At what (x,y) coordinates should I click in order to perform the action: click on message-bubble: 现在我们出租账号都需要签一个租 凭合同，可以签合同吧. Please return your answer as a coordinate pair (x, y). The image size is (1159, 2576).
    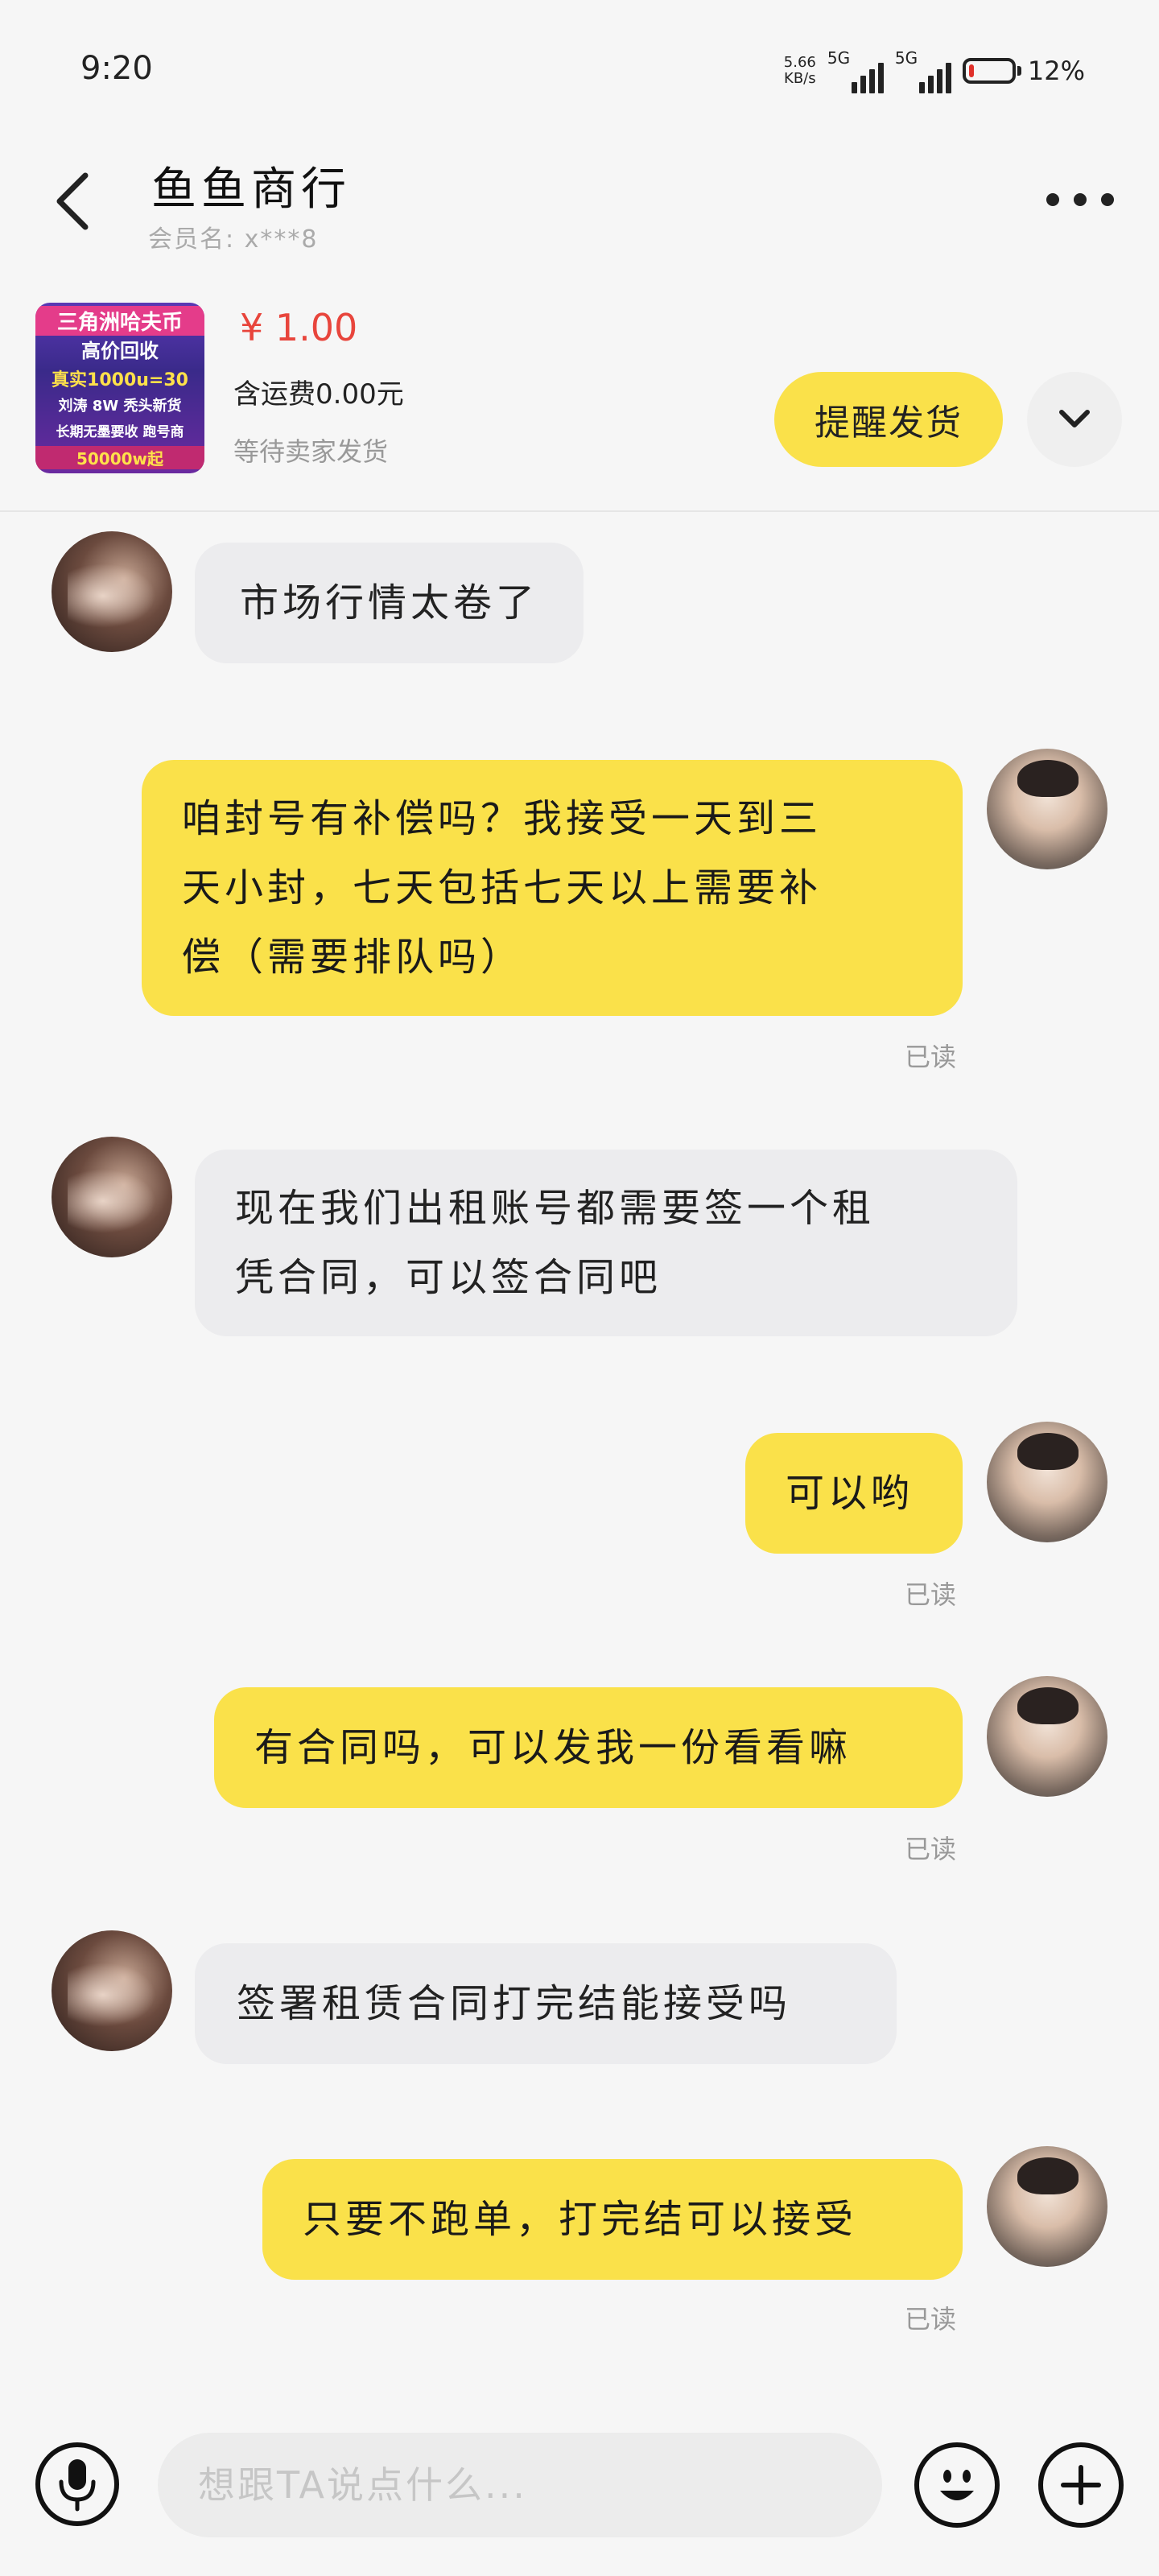
    Looking at the image, I should click on (606, 1243).